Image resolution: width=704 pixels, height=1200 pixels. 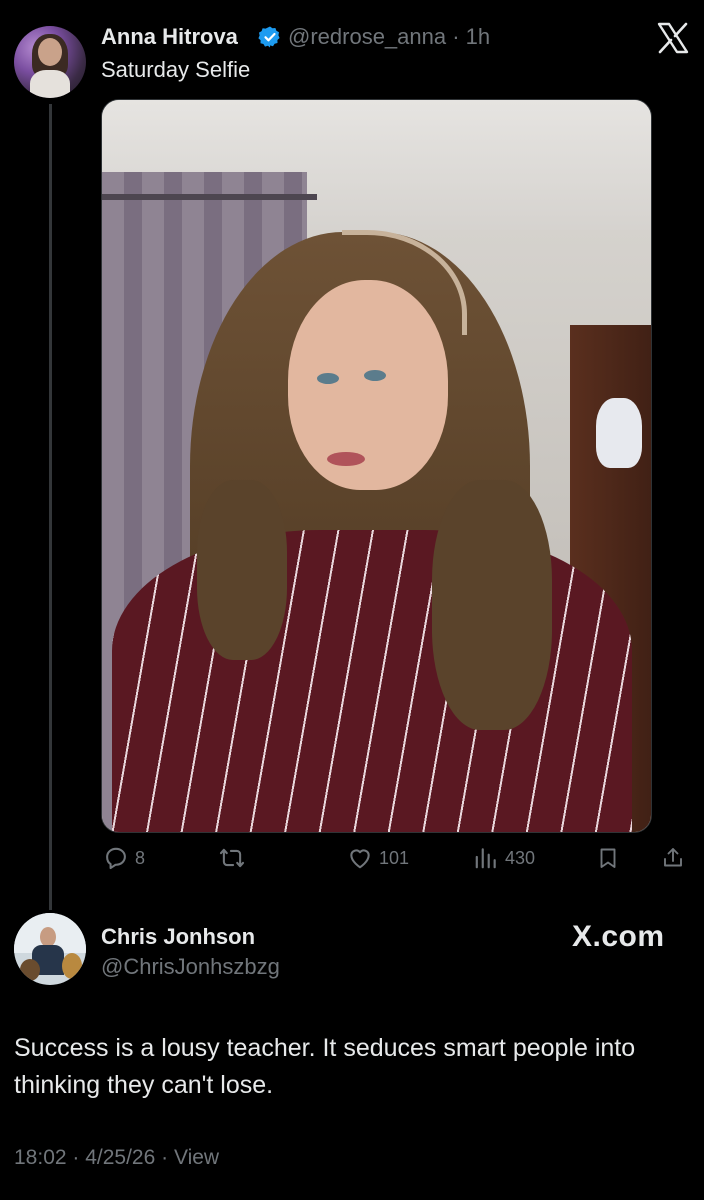 I want to click on share-button, so click(x=673, y=858).